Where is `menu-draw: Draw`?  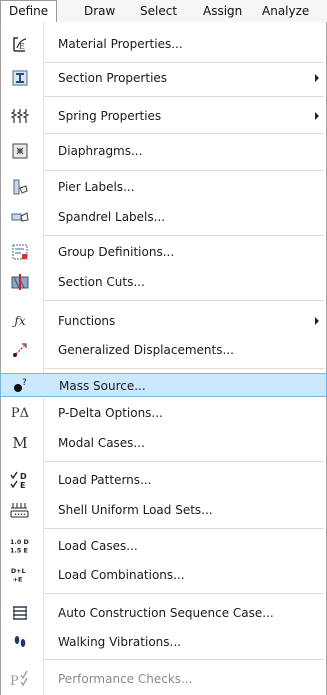 menu-draw: Draw is located at coordinates (99, 11).